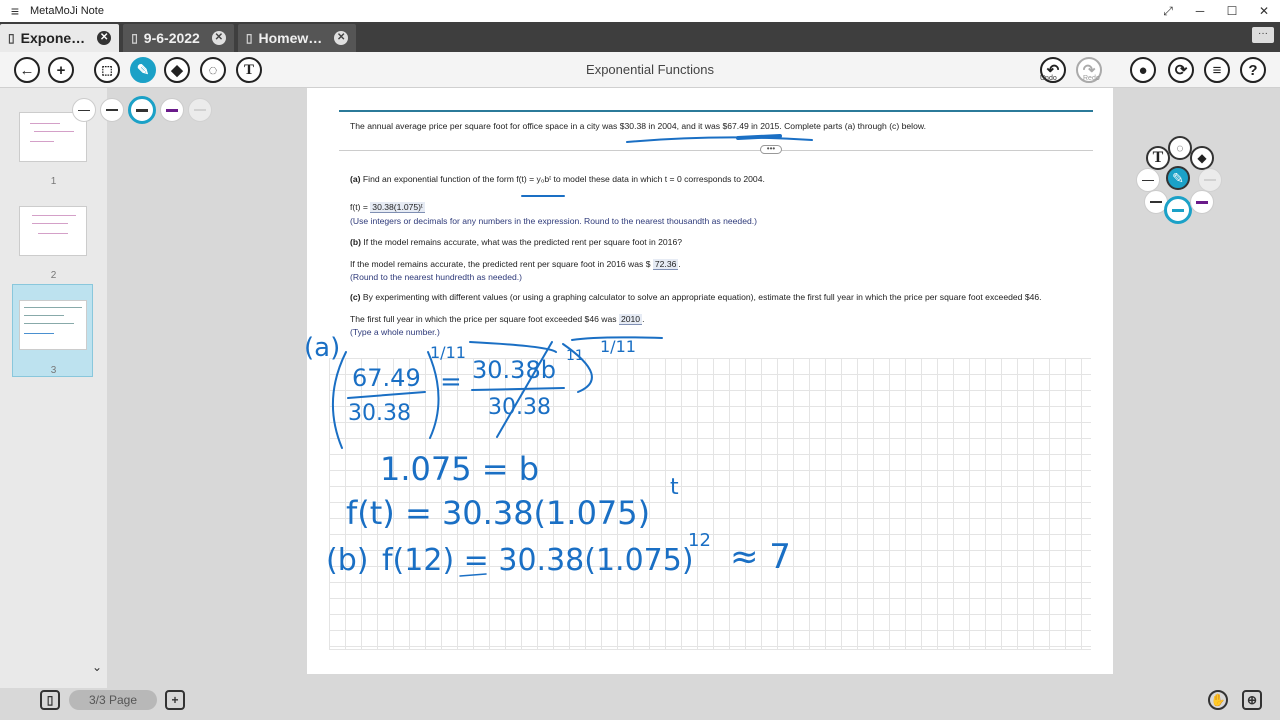 Image resolution: width=1280 pixels, height=720 pixels. I want to click on pen-width-medium, so click(112, 110).